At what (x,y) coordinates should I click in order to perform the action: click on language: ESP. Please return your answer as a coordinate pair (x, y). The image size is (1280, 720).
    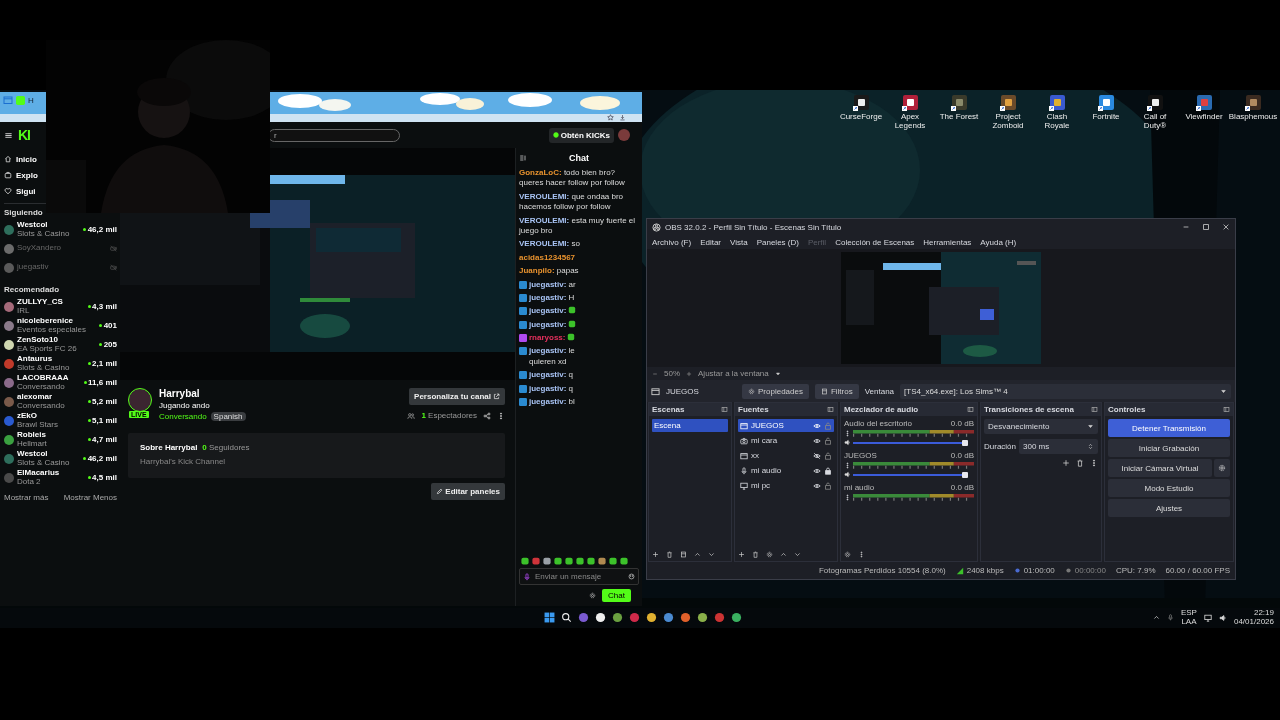
    Looking at the image, I should click on (1188, 613).